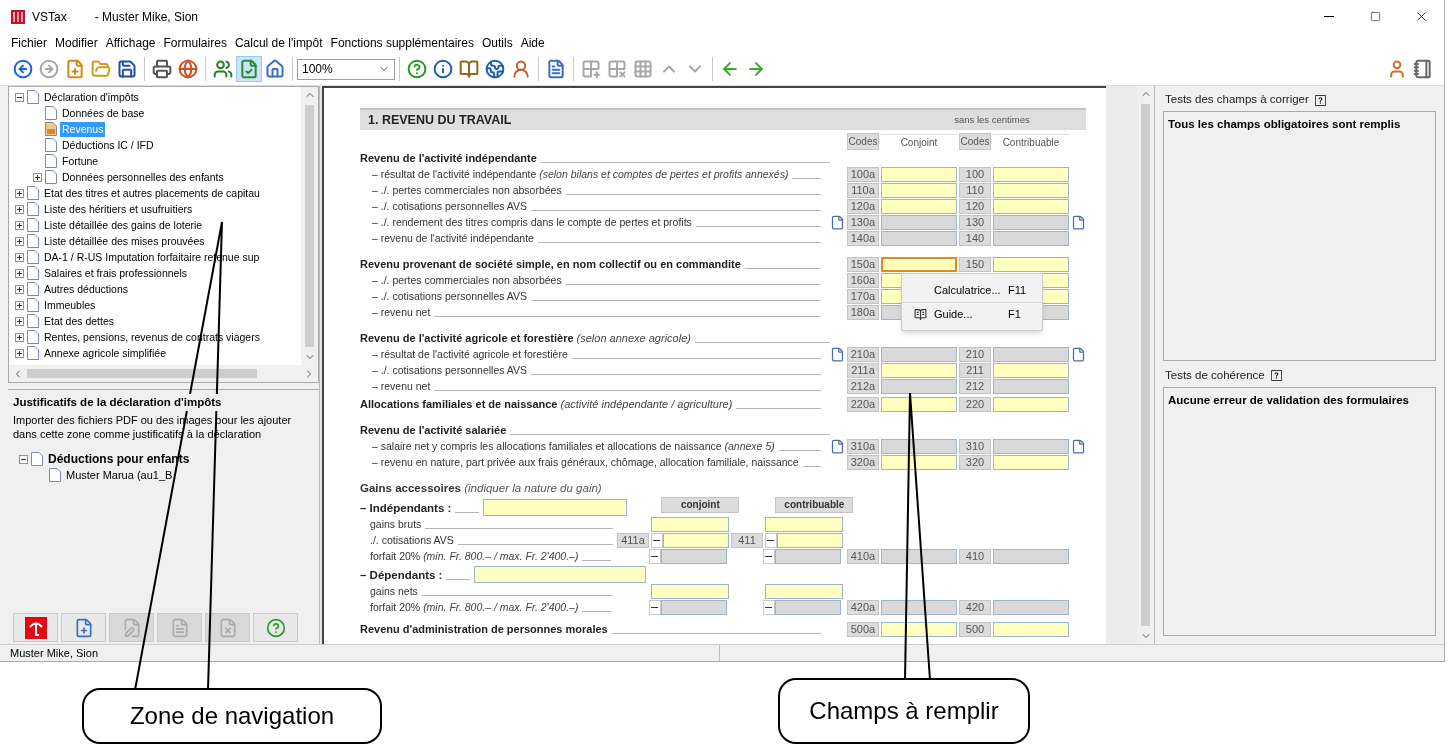 The image size is (1453, 745). I want to click on tree-item: Autres déductions, so click(86, 289).